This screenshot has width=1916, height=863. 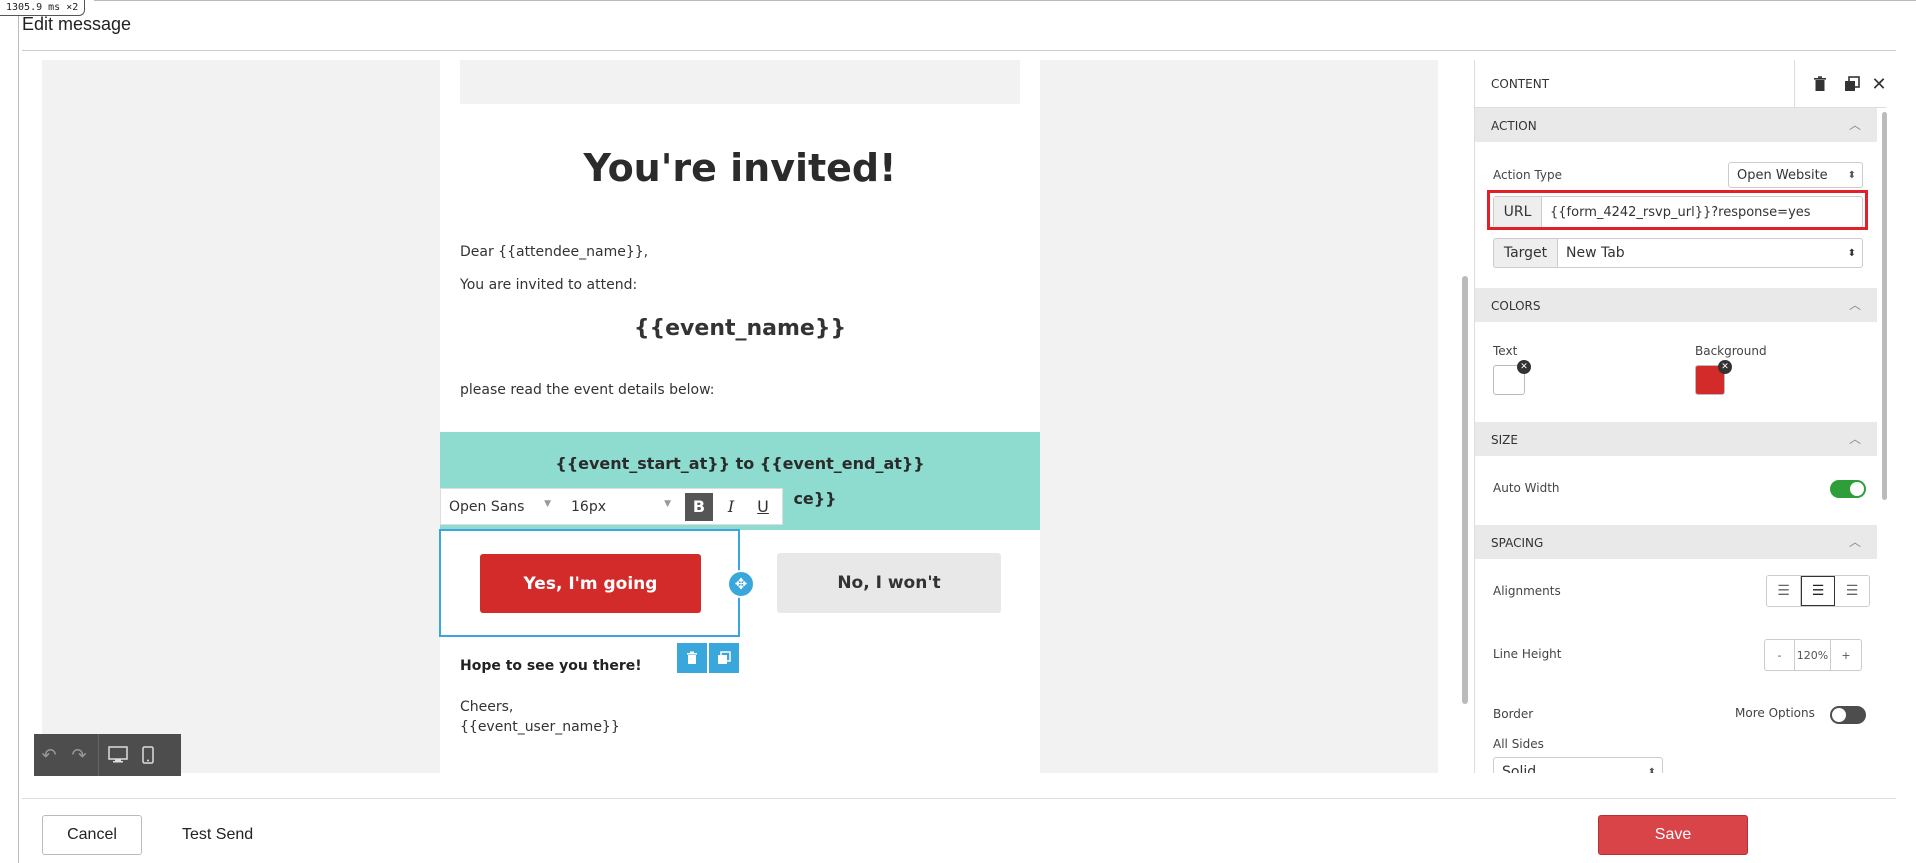 I want to click on move-icon: ✥, so click(x=741, y=584).